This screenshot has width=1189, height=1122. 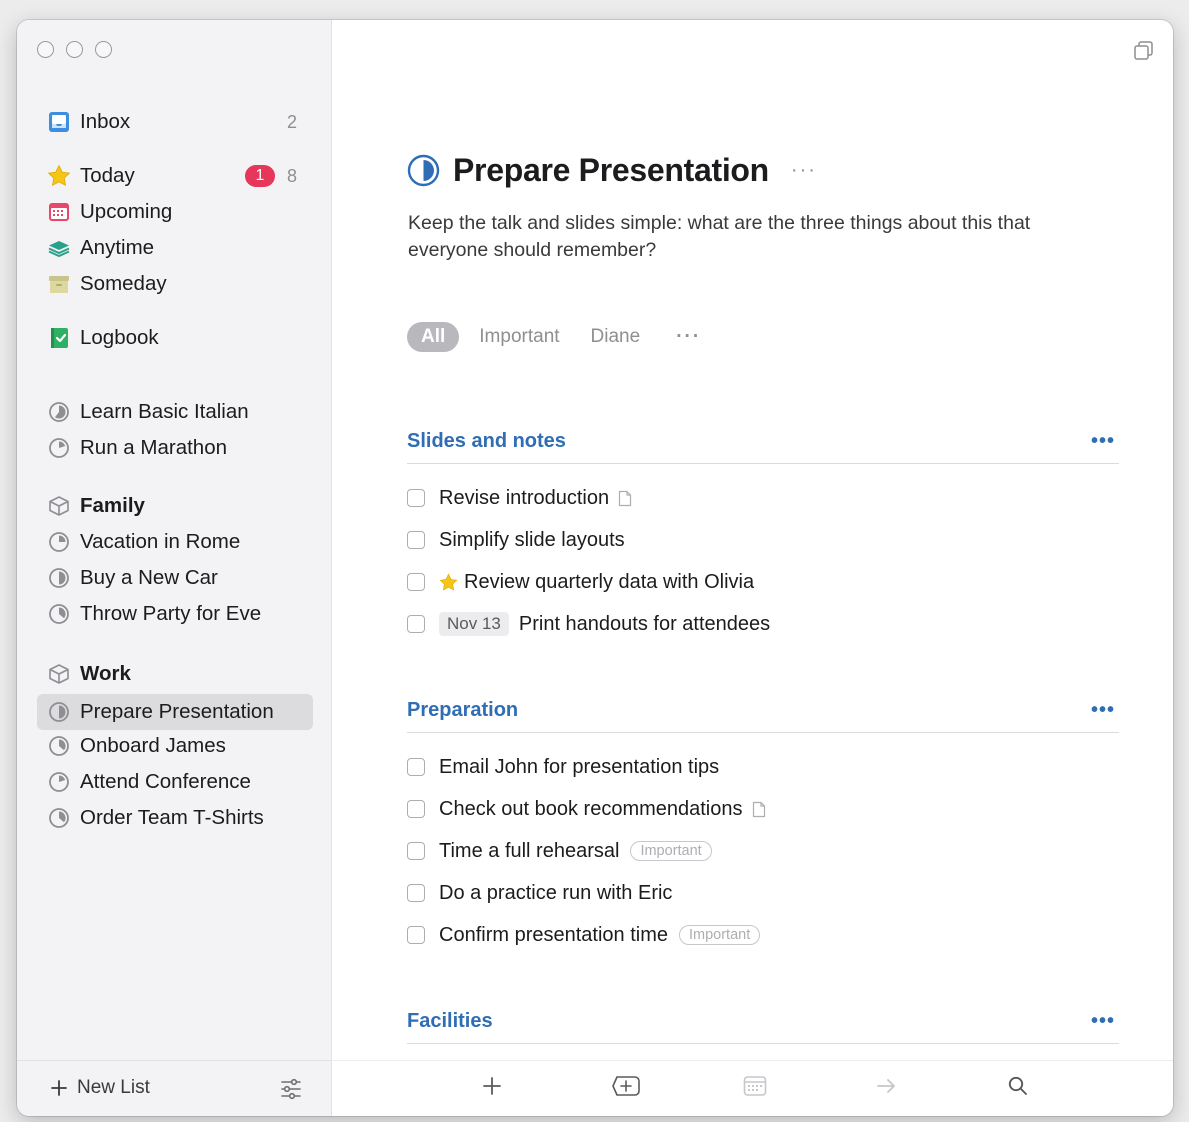 What do you see at coordinates (175, 578) in the screenshot?
I see `sidebar-item-project: Buy a New Car` at bounding box center [175, 578].